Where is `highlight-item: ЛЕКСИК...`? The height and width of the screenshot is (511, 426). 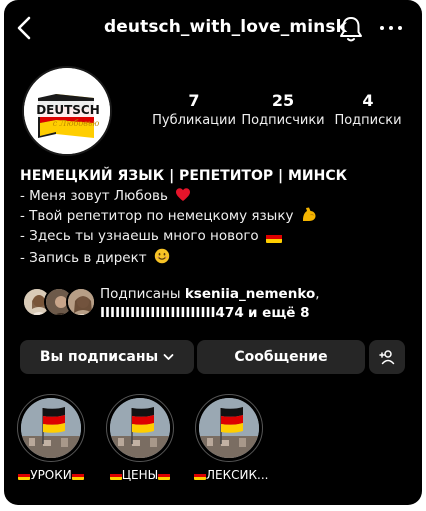 highlight-item: ЛЕКСИК... is located at coordinates (231, 438).